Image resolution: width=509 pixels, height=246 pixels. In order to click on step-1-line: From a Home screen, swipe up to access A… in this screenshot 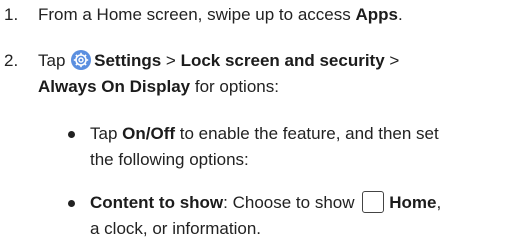, I will do `click(220, 15)`.